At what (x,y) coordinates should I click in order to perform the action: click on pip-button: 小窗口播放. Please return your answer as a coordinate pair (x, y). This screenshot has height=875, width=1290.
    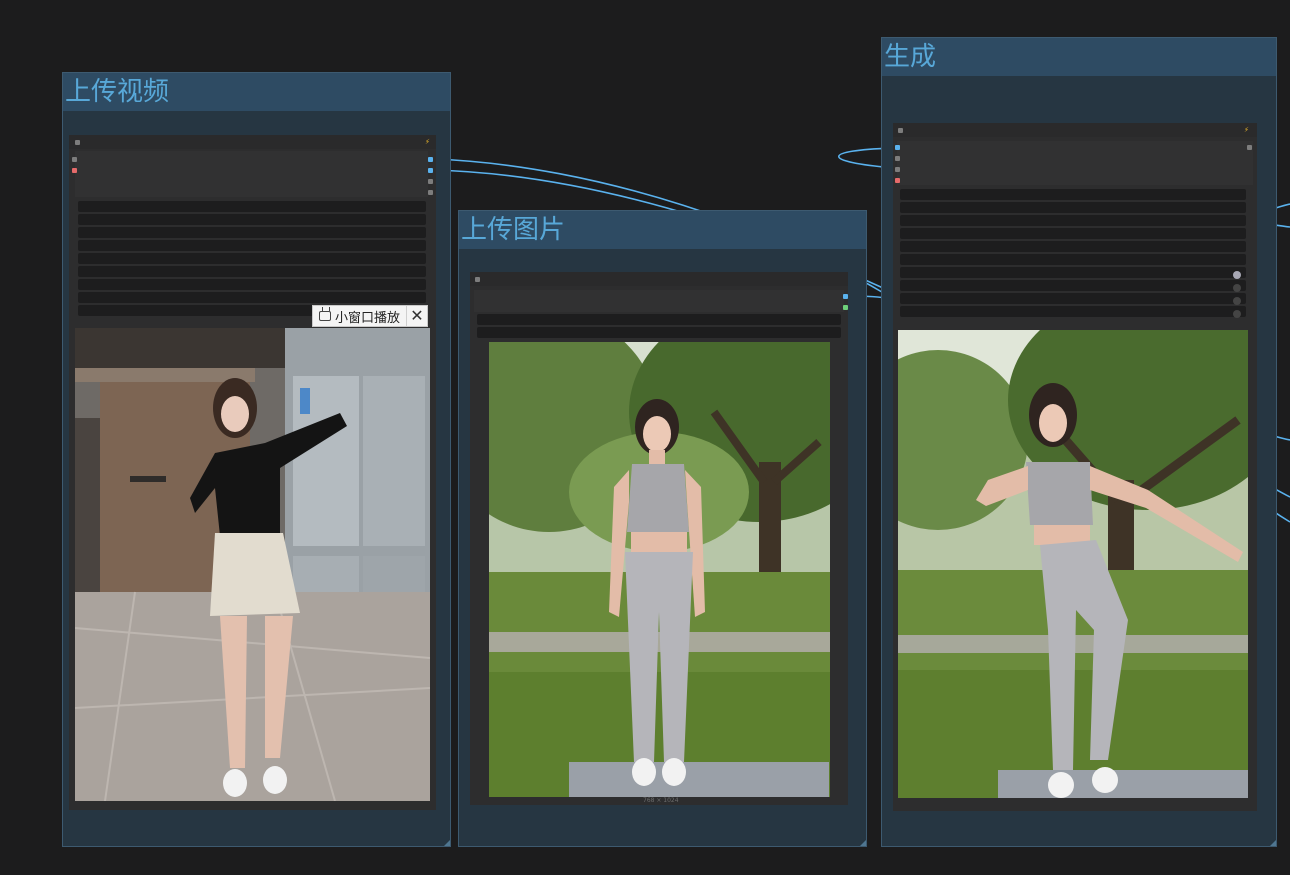
    Looking at the image, I should click on (360, 316).